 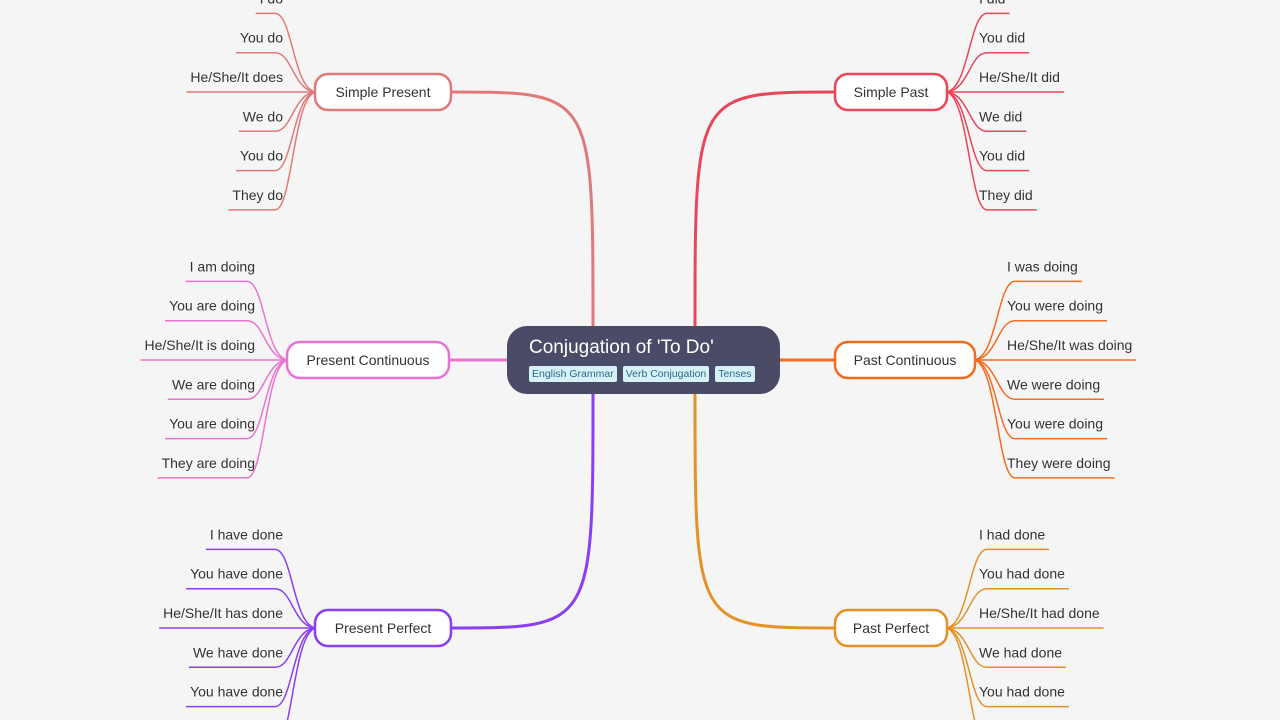 I want to click on leaf-node: He/She/It was doing, so click(x=1069, y=345).